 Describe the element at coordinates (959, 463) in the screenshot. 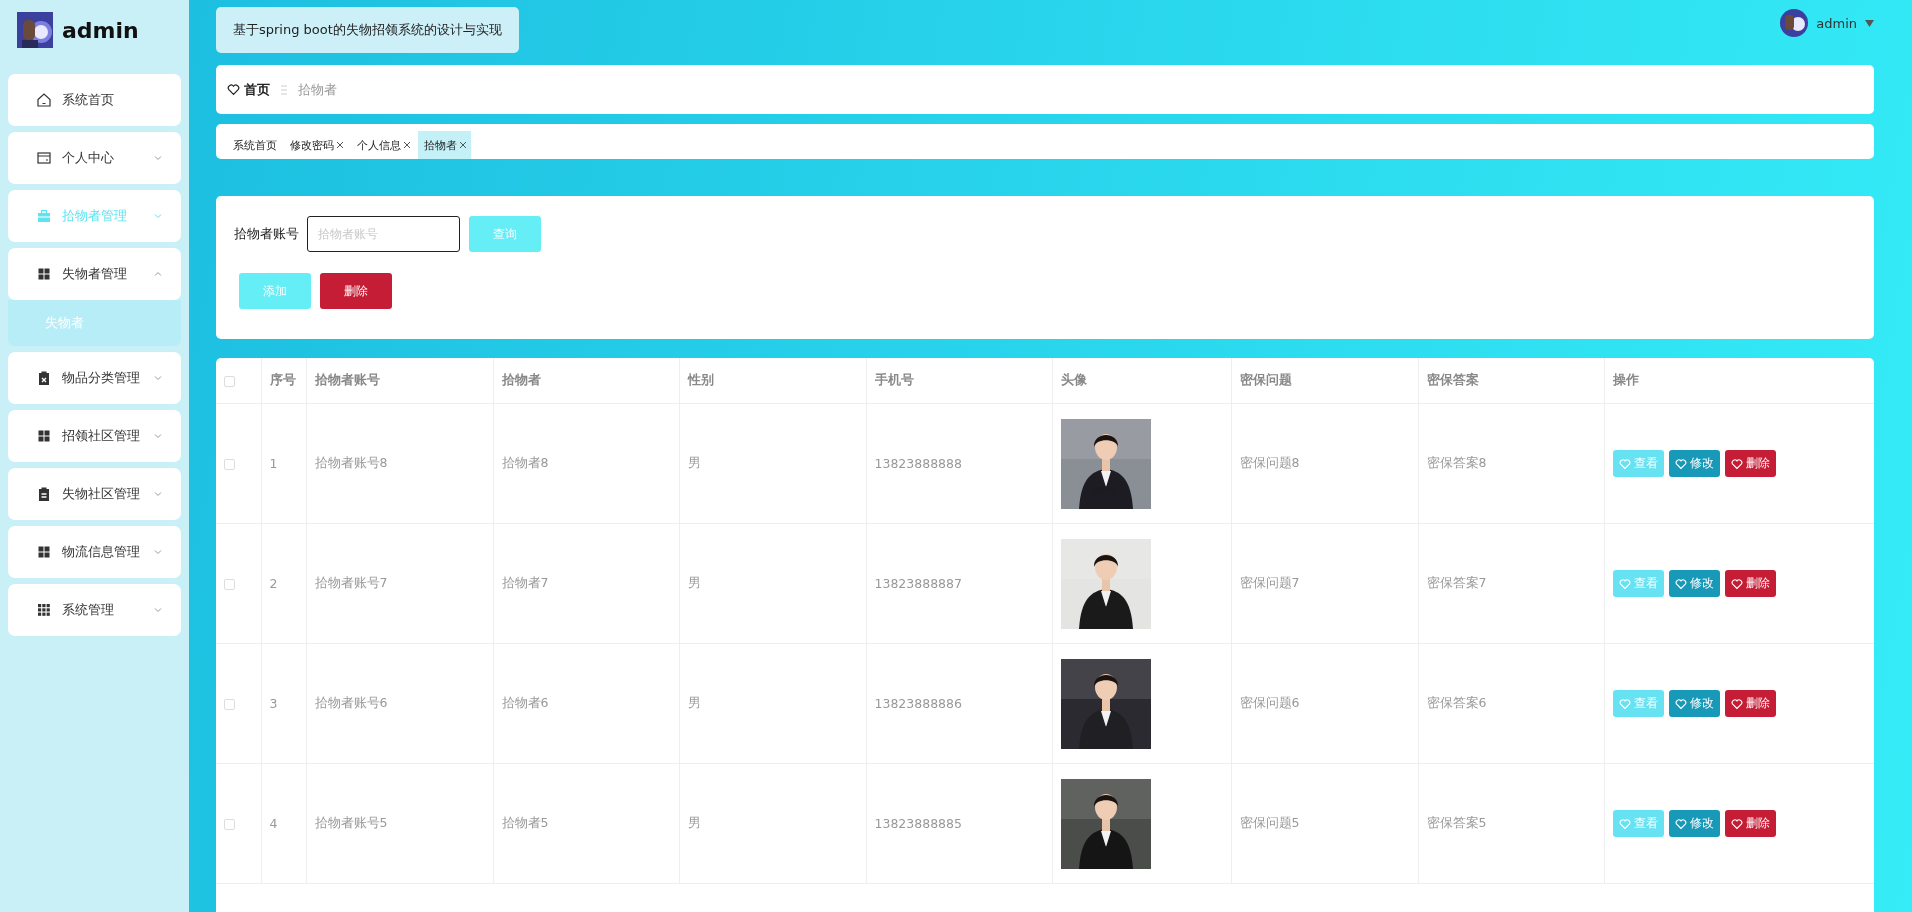

I see `table-cell: 13823888888` at that location.